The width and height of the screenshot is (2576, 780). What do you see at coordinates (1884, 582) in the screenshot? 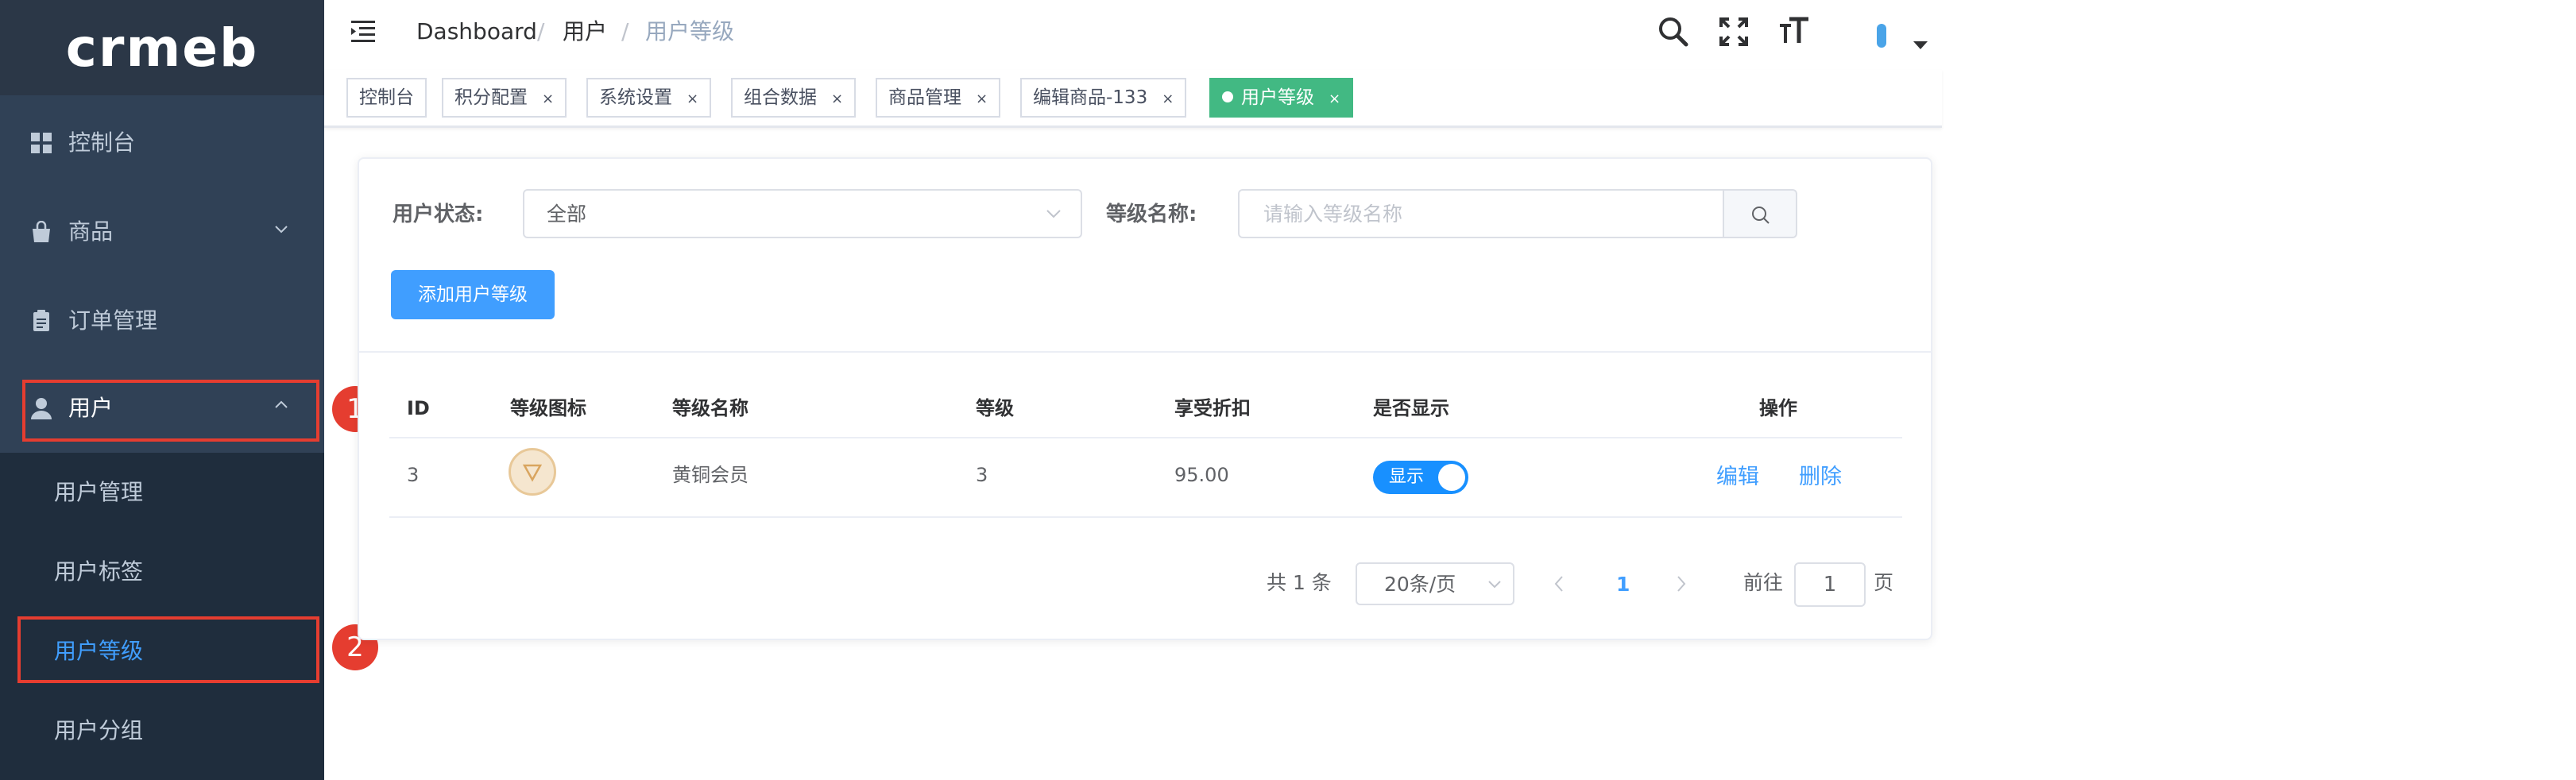
I see `page-unit-label: 页` at bounding box center [1884, 582].